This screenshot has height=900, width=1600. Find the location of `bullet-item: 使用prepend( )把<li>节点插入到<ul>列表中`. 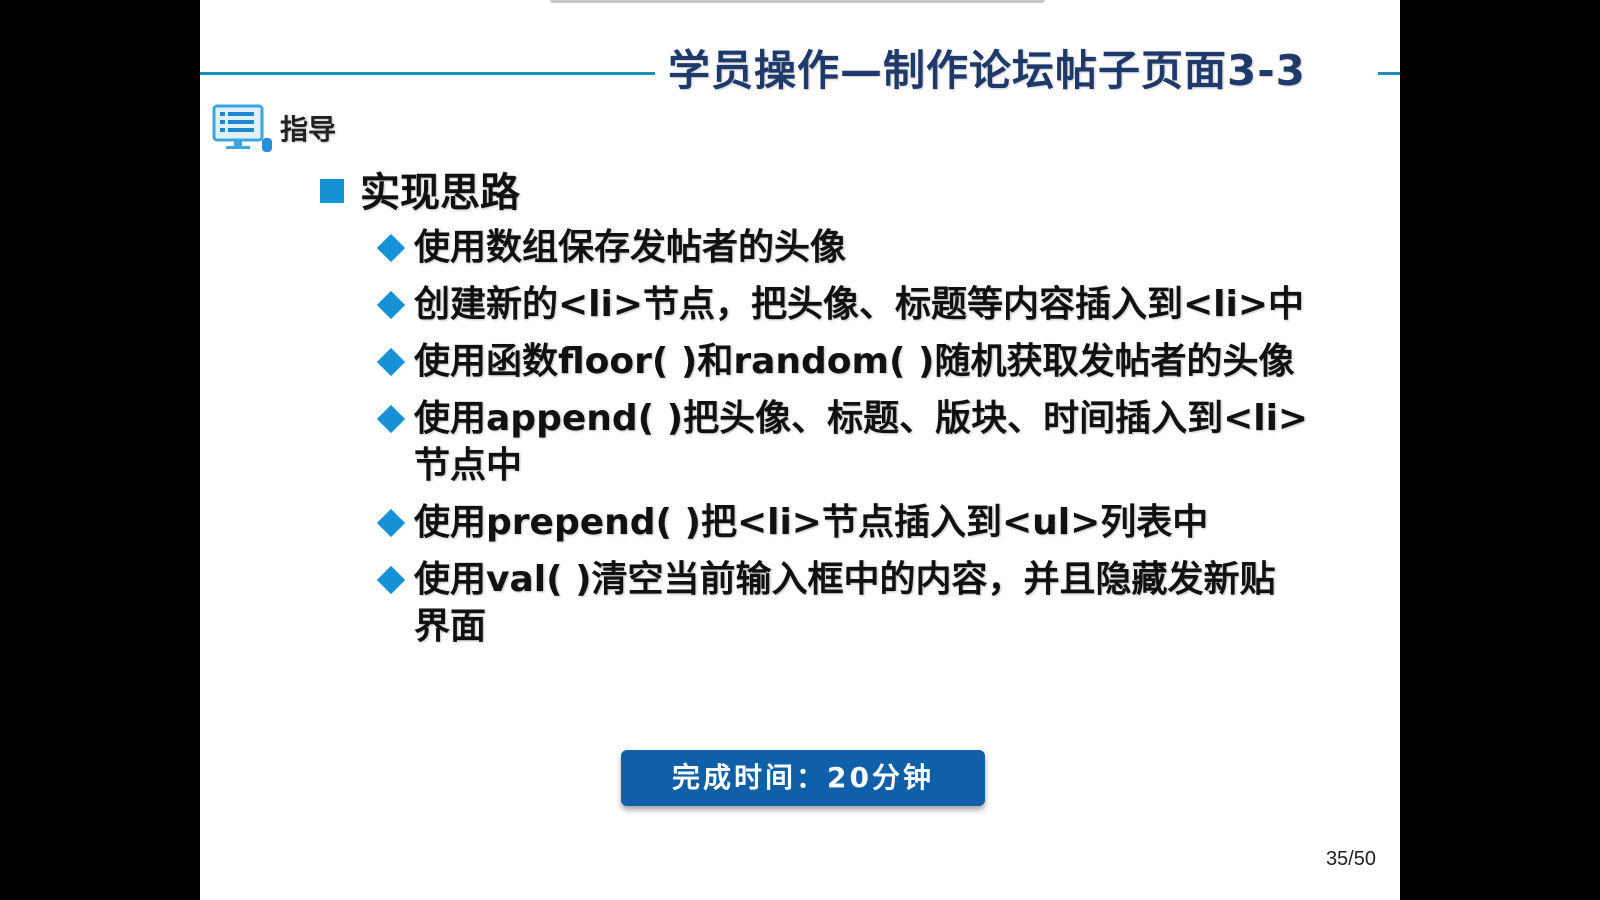

bullet-item: 使用prepend( )把<li>节点插入到<ul>列表中 is located at coordinates (876, 522).